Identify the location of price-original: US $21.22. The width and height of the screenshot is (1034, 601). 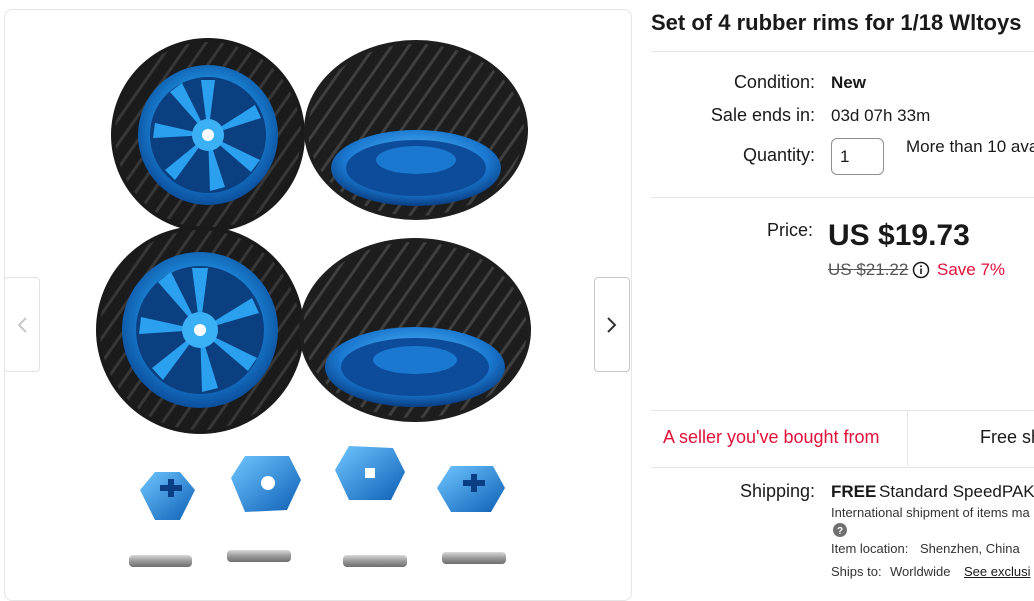
(868, 269).